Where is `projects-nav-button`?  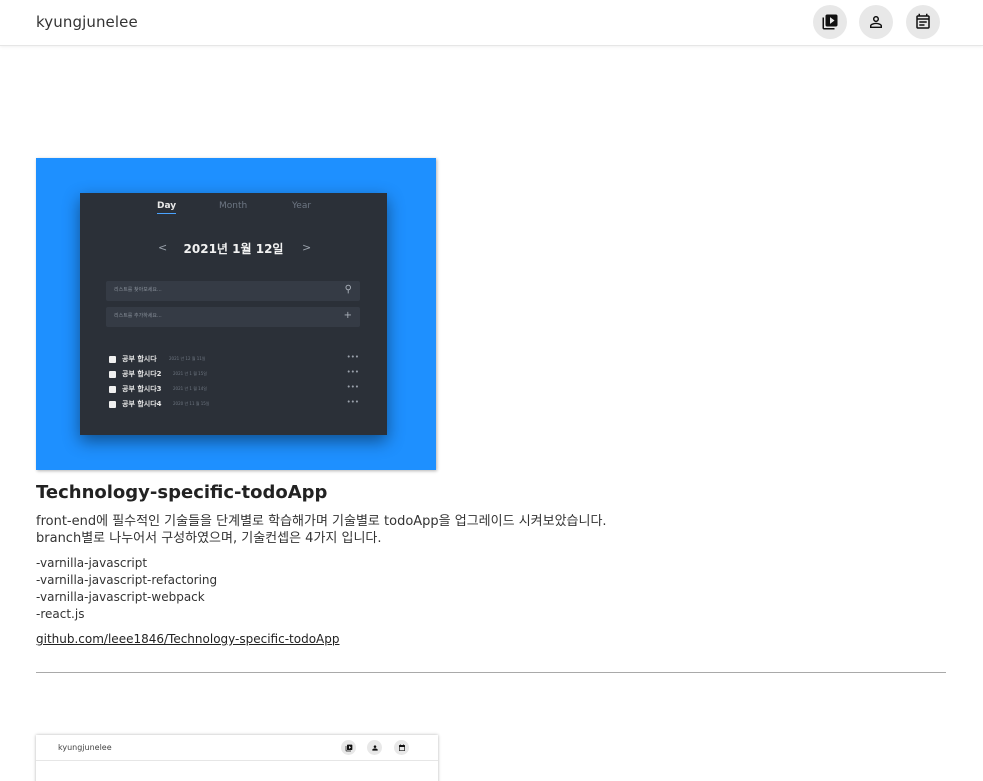 projects-nav-button is located at coordinates (830, 22).